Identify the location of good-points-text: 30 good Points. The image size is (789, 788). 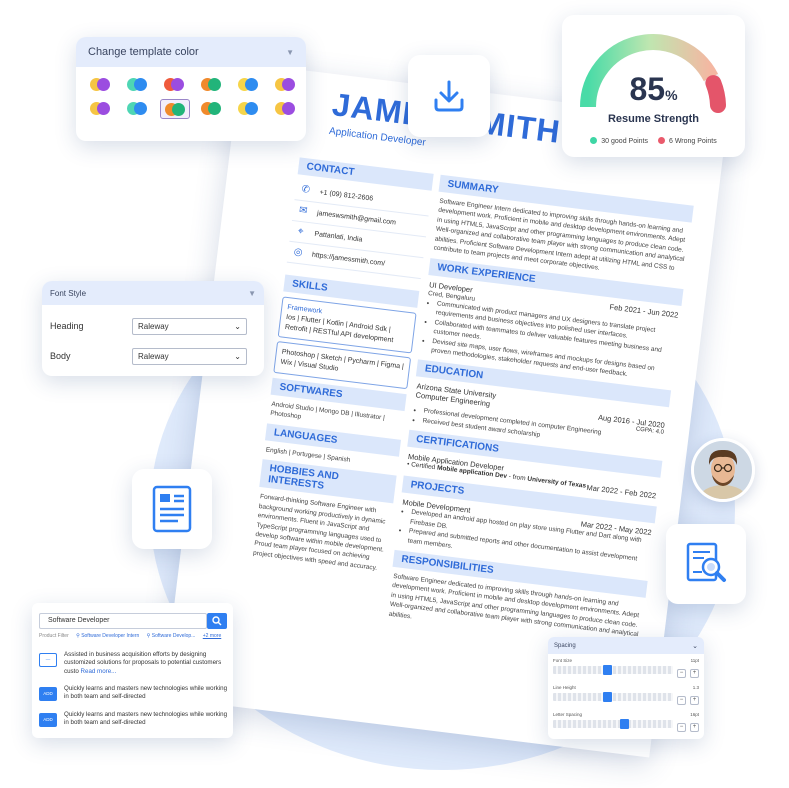
(624, 141).